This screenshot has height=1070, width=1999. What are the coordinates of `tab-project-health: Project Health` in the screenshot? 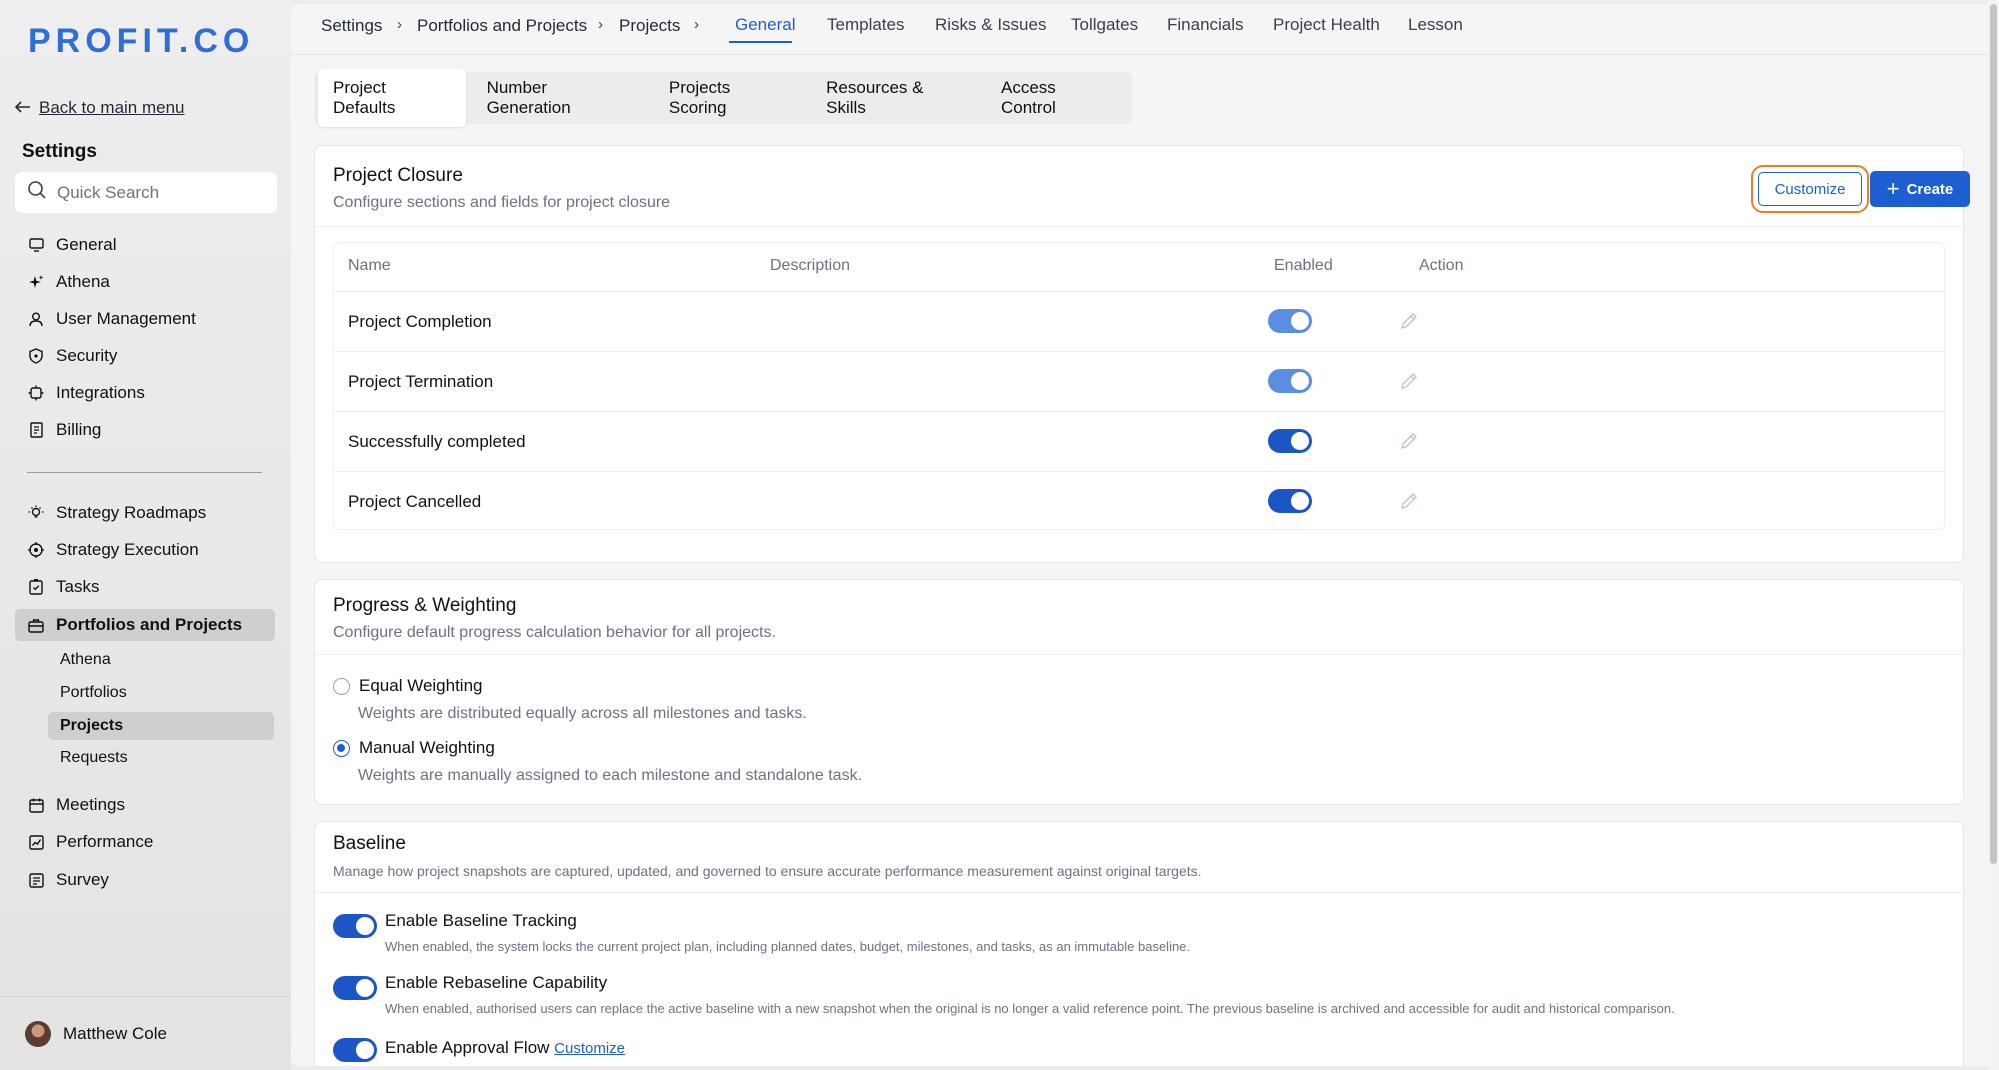 It's located at (1326, 25).